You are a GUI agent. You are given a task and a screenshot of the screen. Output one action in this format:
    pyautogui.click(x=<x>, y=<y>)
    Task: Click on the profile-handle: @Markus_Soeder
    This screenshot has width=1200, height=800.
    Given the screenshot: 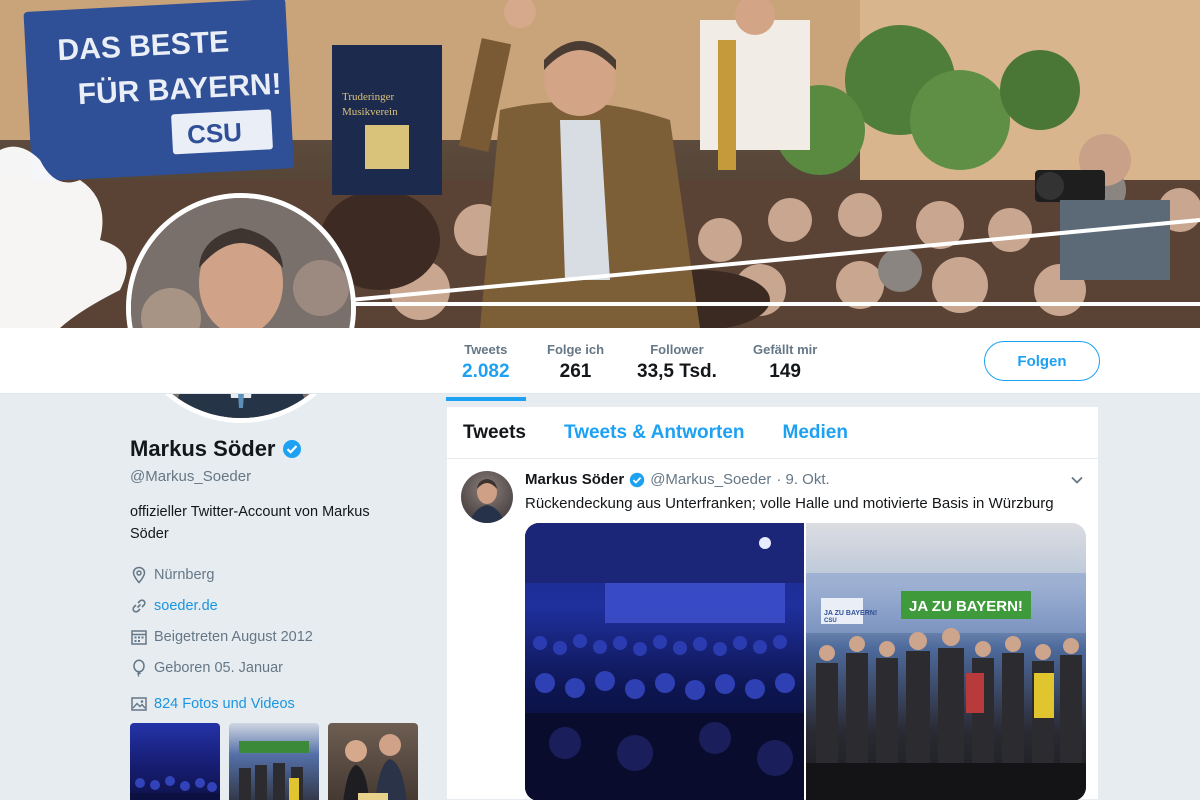 What is the action you would take?
    pyautogui.click(x=275, y=476)
    